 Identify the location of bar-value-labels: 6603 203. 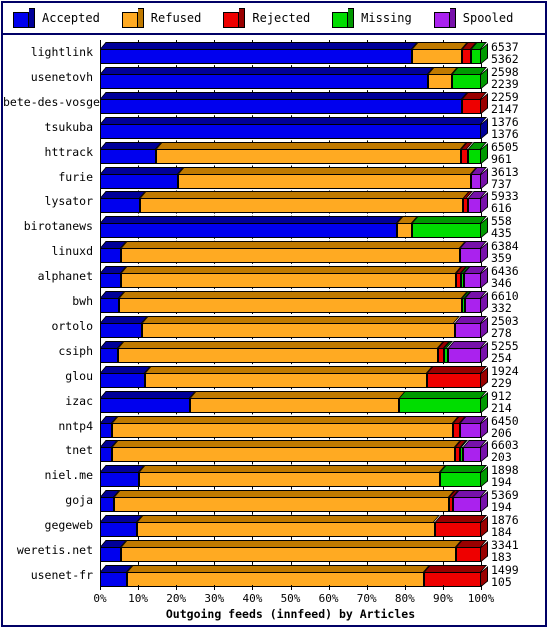
(505, 451).